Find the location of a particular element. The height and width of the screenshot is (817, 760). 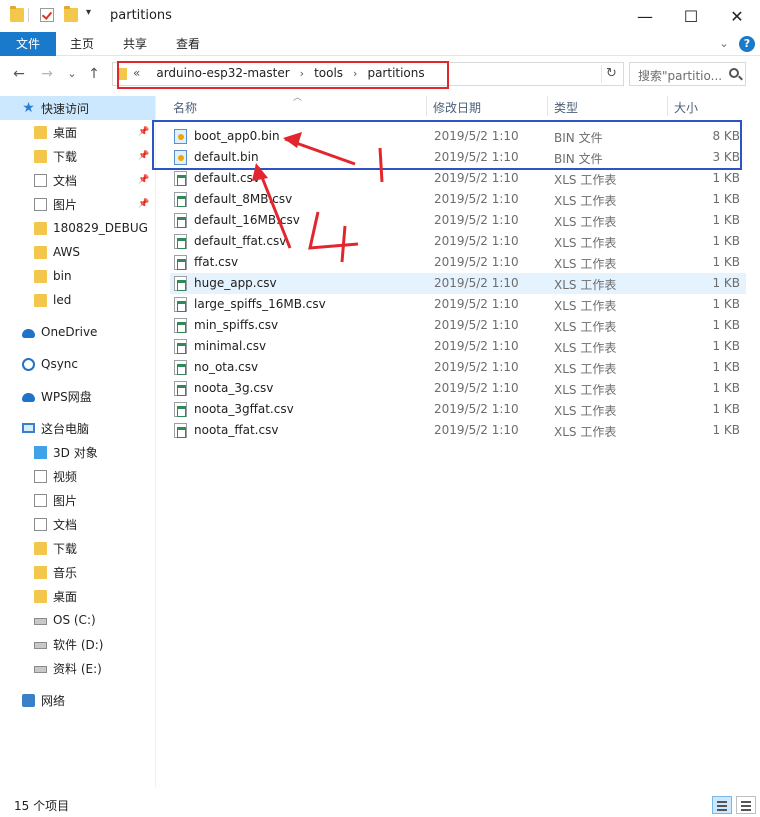

csv-file-icon is located at coordinates (180, 199).